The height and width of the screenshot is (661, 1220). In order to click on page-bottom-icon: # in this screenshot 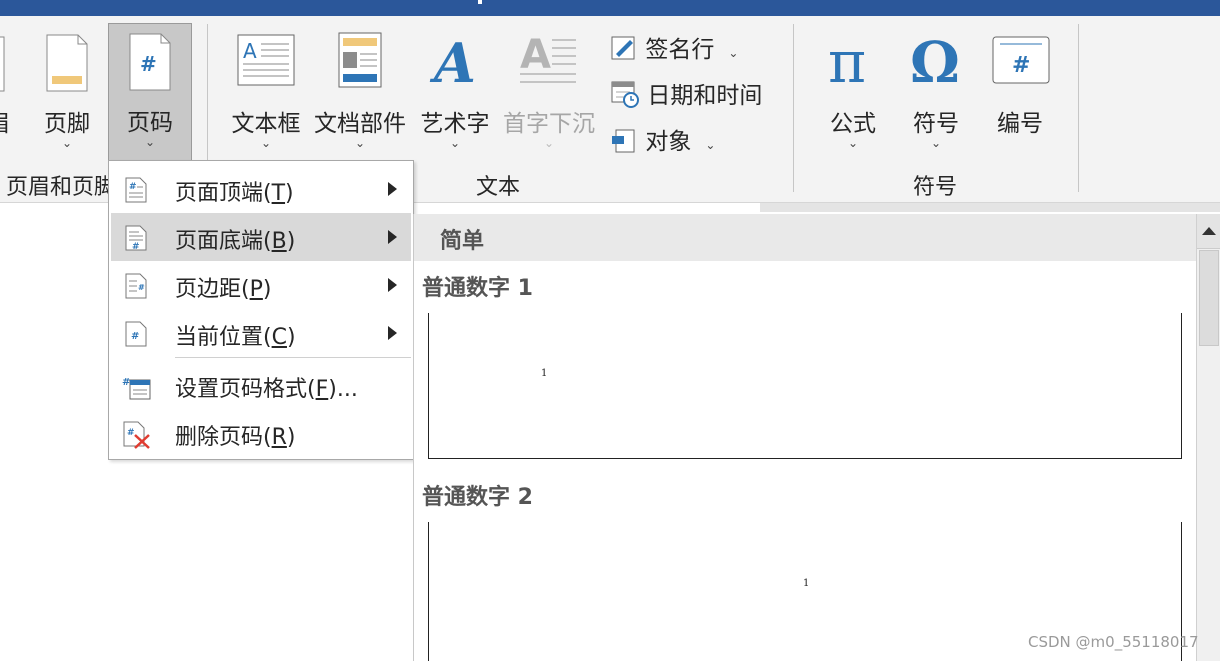, I will do `click(136, 238)`.